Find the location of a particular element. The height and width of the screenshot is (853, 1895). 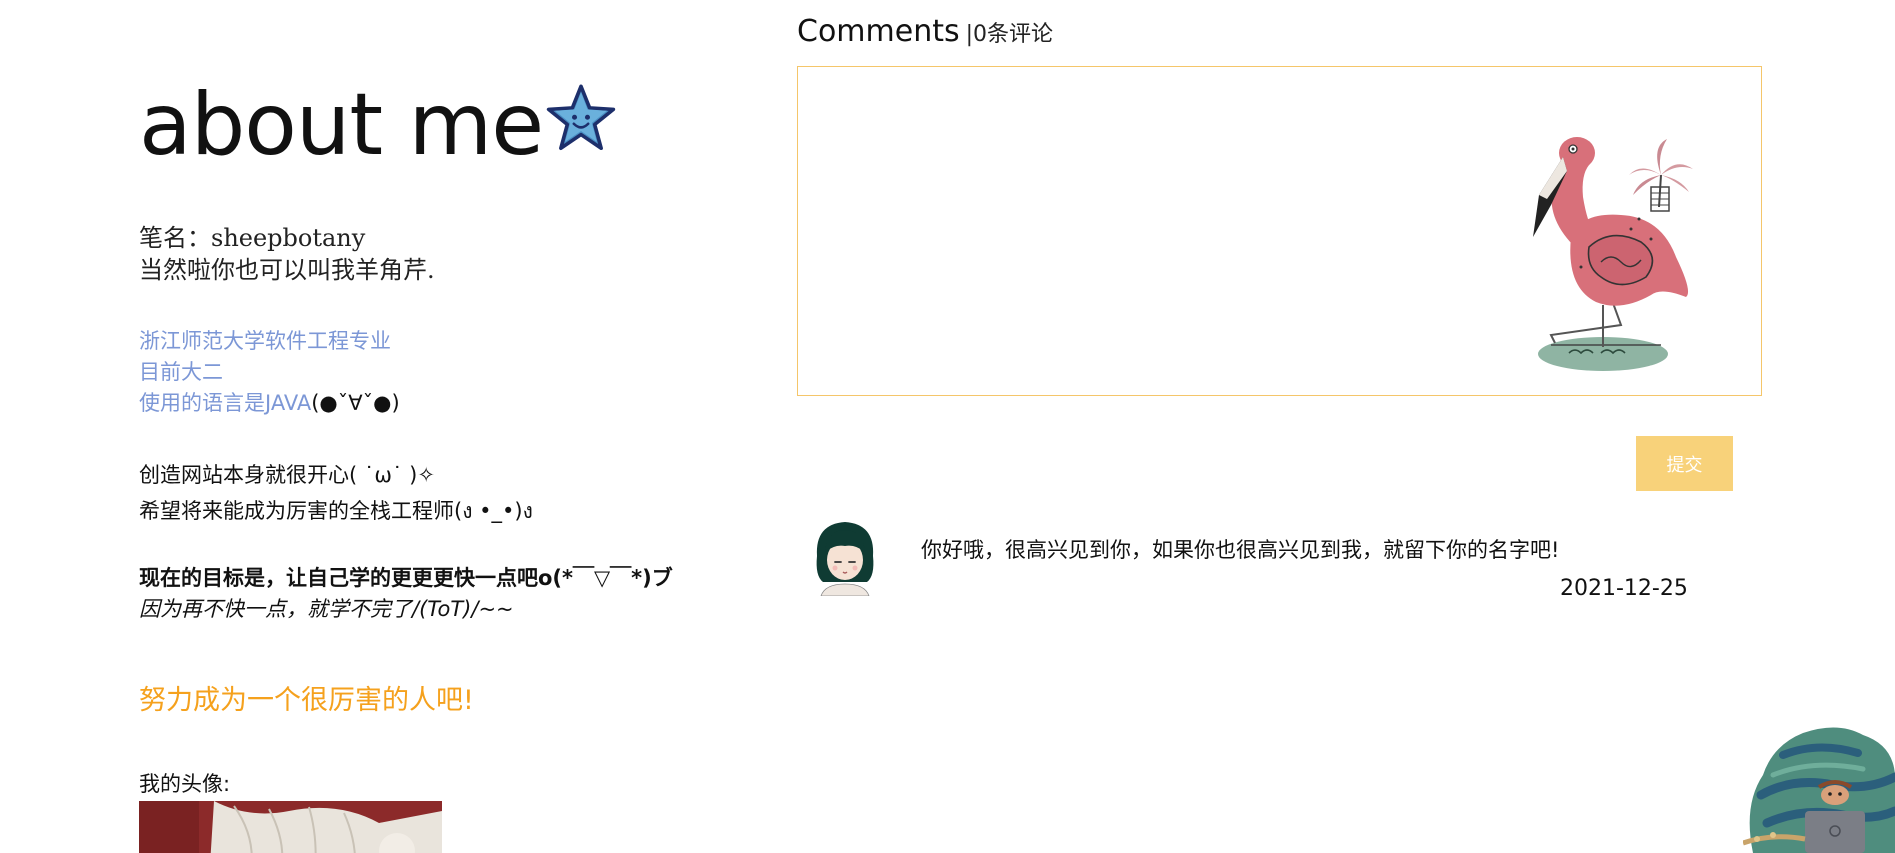

comments-count: |0条评论 is located at coordinates (1009, 34).